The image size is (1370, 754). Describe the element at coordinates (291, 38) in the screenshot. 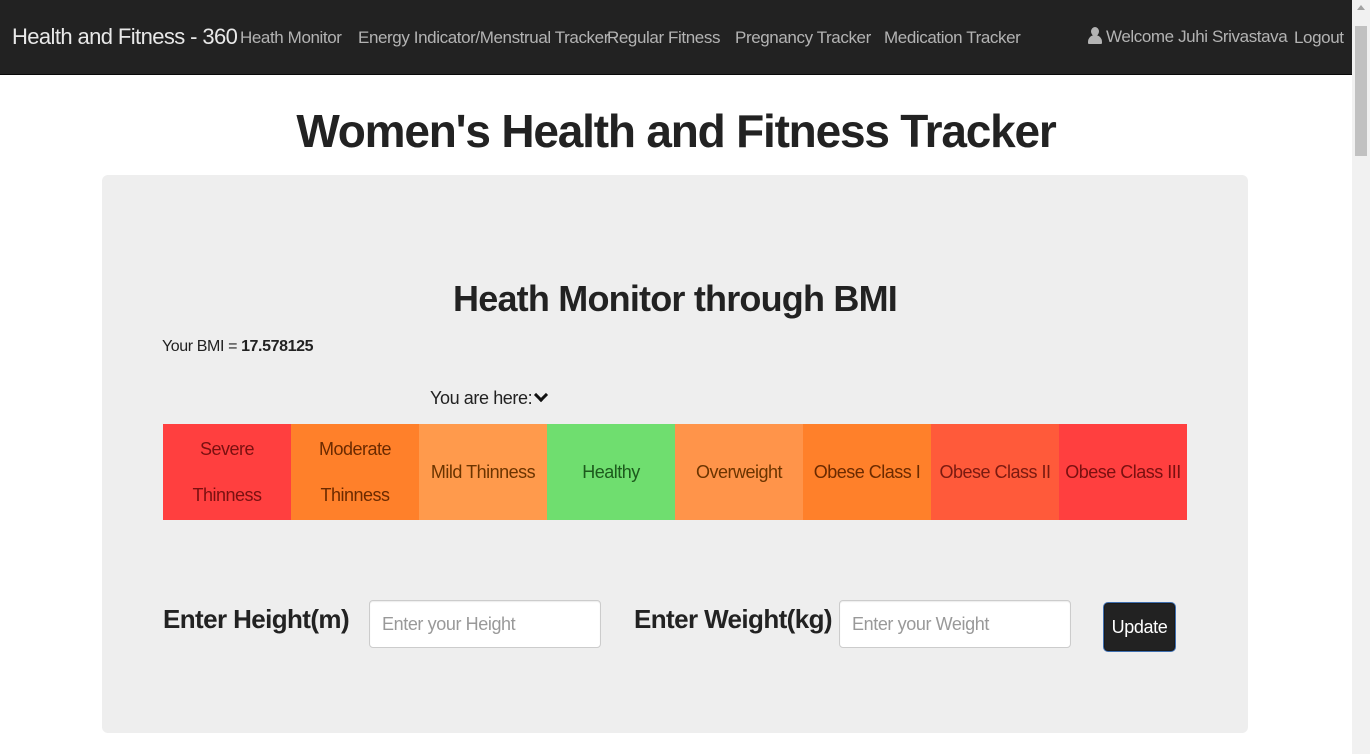

I see `nav-item-heath-monitor: Heath Monitor` at that location.